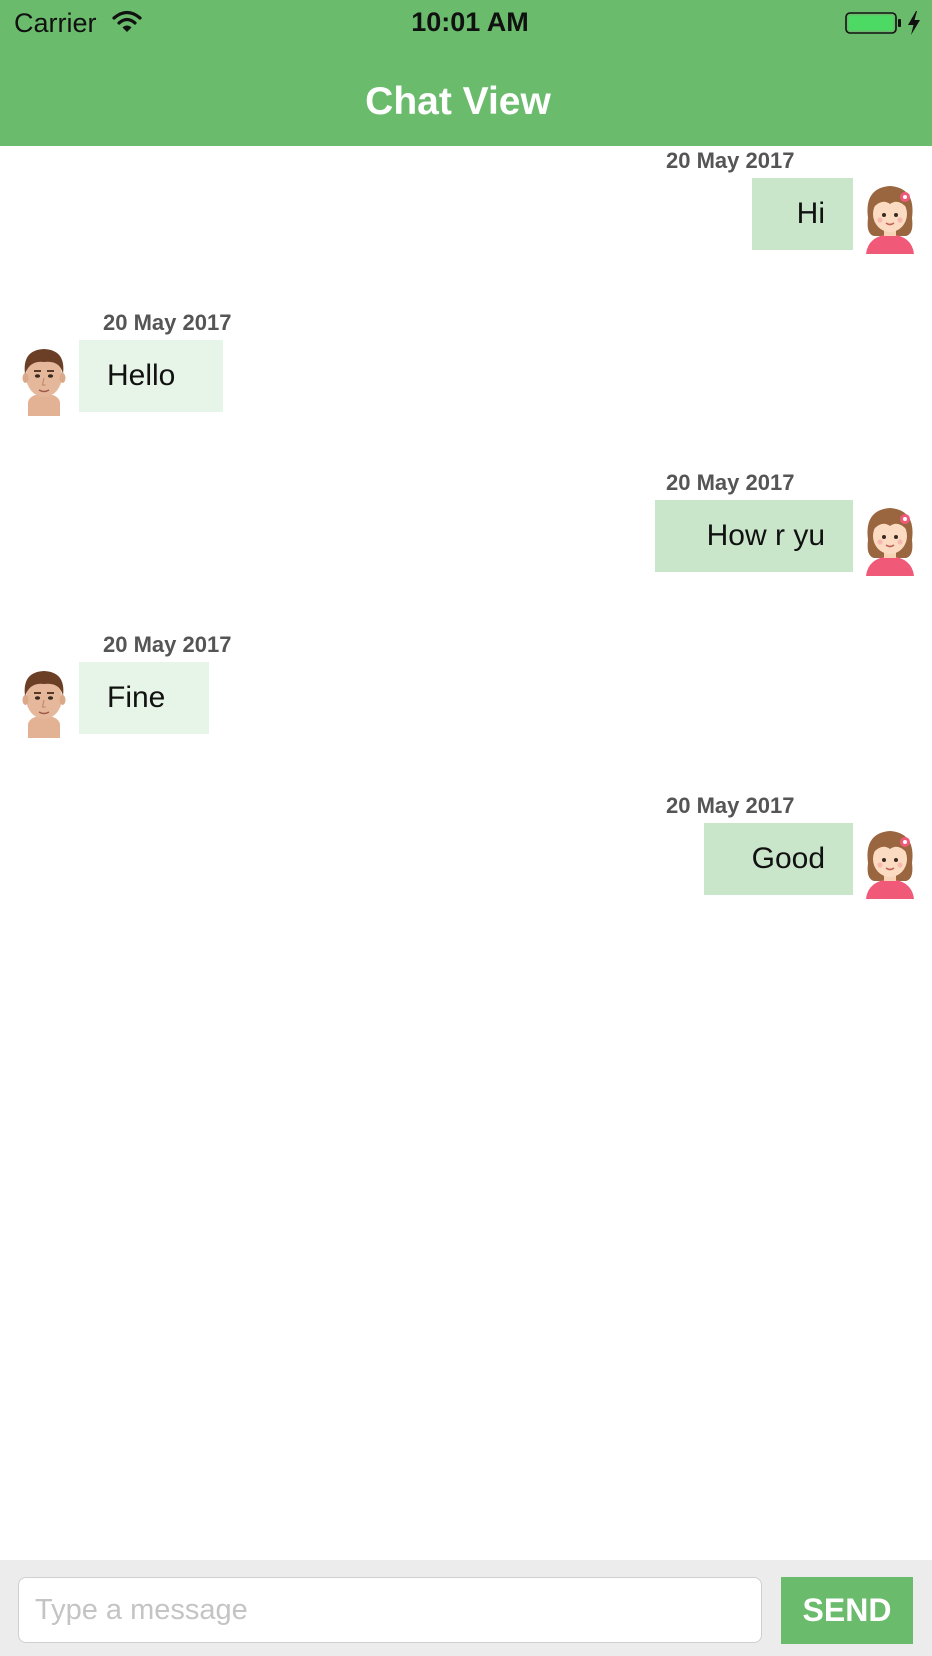 This screenshot has height=1656, width=932. I want to click on message-bubble: Fine, so click(144, 698).